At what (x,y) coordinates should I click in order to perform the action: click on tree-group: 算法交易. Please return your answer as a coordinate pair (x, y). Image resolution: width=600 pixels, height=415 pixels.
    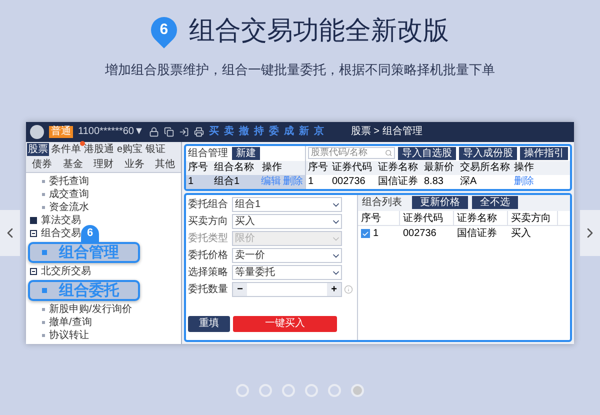
    Looking at the image, I should click on (61, 220).